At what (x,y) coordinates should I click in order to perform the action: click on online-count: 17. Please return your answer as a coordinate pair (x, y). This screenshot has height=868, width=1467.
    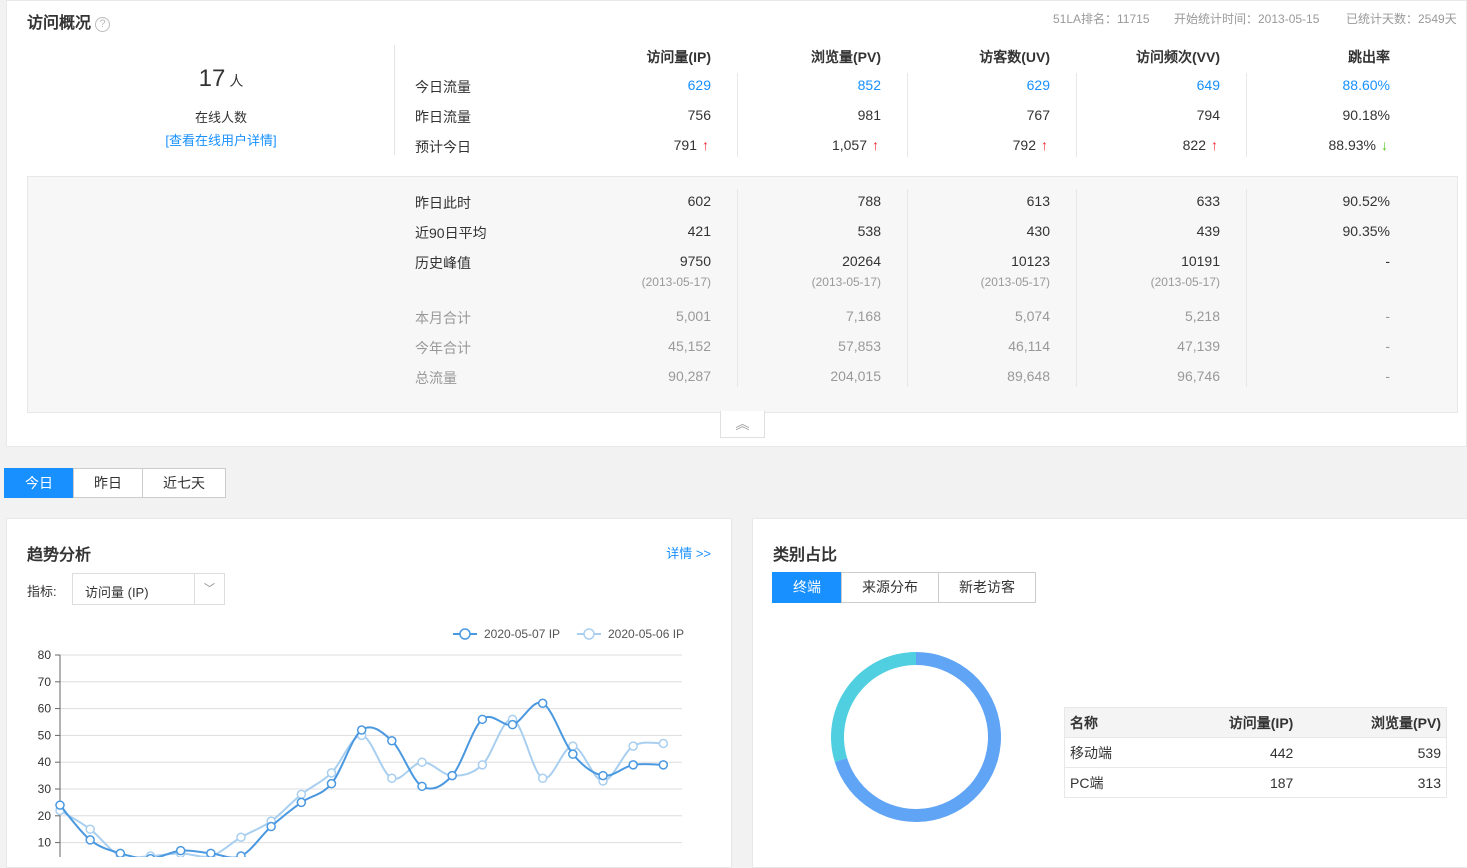
    Looking at the image, I should click on (212, 78).